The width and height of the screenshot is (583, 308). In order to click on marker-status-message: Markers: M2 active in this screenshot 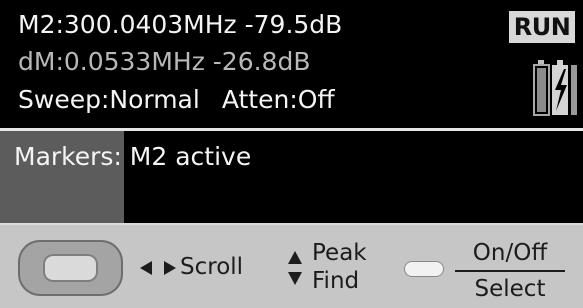, I will do `click(133, 156)`.